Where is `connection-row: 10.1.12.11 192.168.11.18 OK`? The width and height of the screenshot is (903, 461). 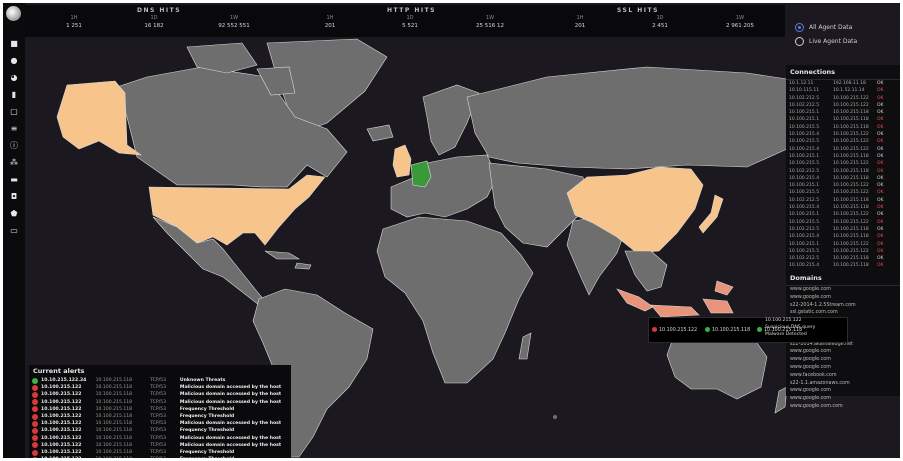 connection-row: 10.1.12.11 192.168.11.18 OK is located at coordinates (843, 83).